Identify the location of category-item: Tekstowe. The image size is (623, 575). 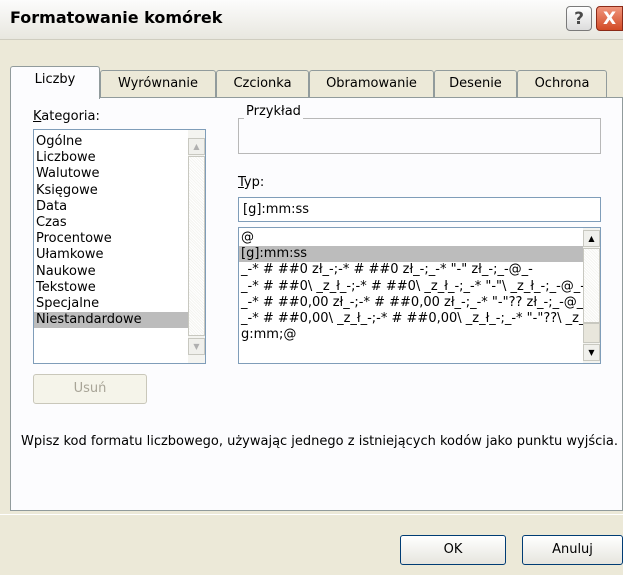
(119, 288).